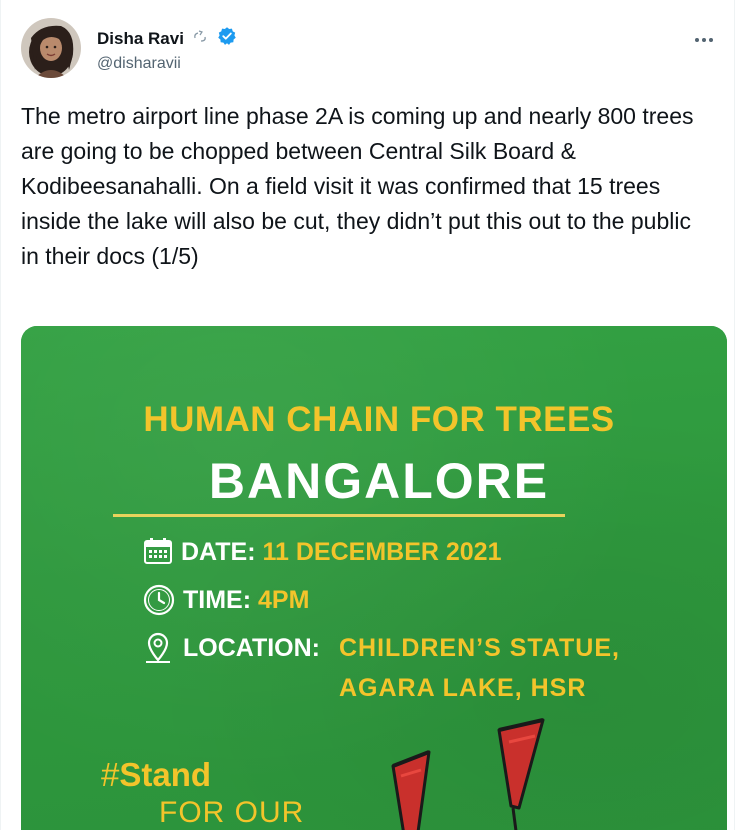 This screenshot has height=830, width=735. What do you see at coordinates (232, 812) in the screenshot?
I see `poster-tagline: FOR OUR` at bounding box center [232, 812].